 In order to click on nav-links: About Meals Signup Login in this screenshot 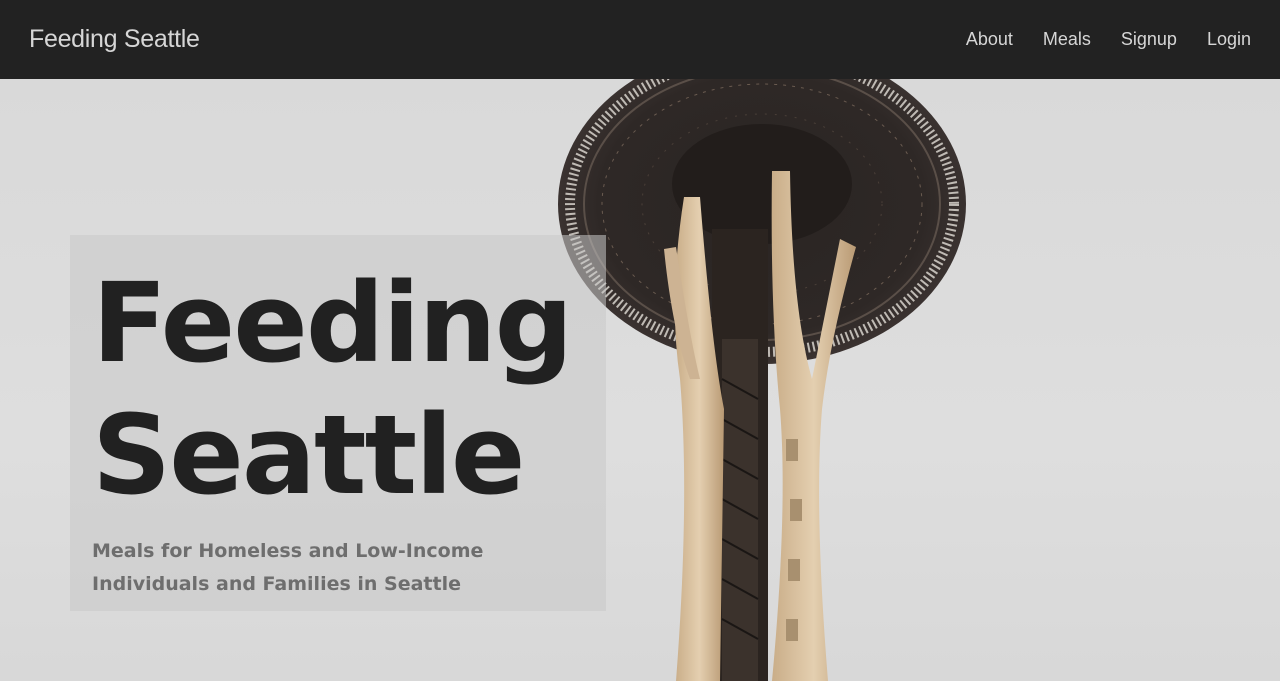, I will do `click(1093, 39)`.